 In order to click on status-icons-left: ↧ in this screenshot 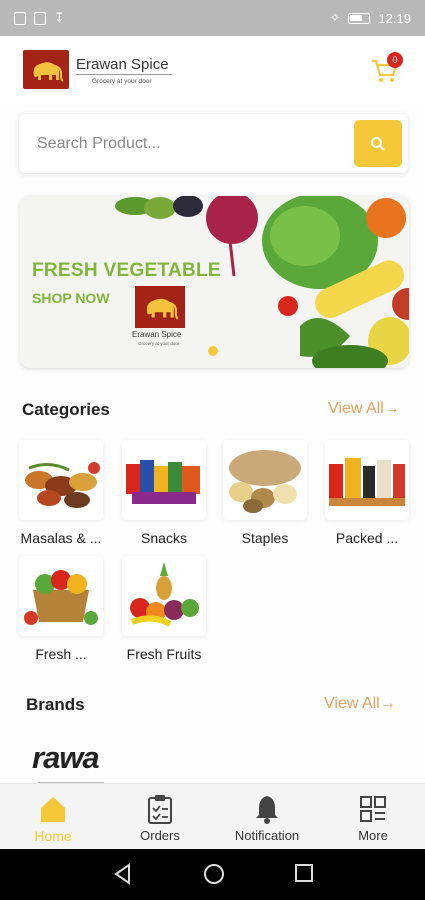, I will do `click(39, 18)`.